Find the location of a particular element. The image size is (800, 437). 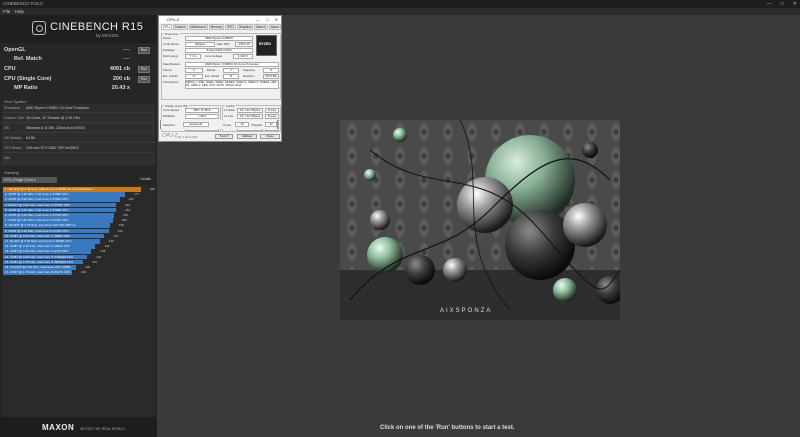

cinebench-logo: CINEBENCH R15 by MAXON is located at coordinates (78, 29).